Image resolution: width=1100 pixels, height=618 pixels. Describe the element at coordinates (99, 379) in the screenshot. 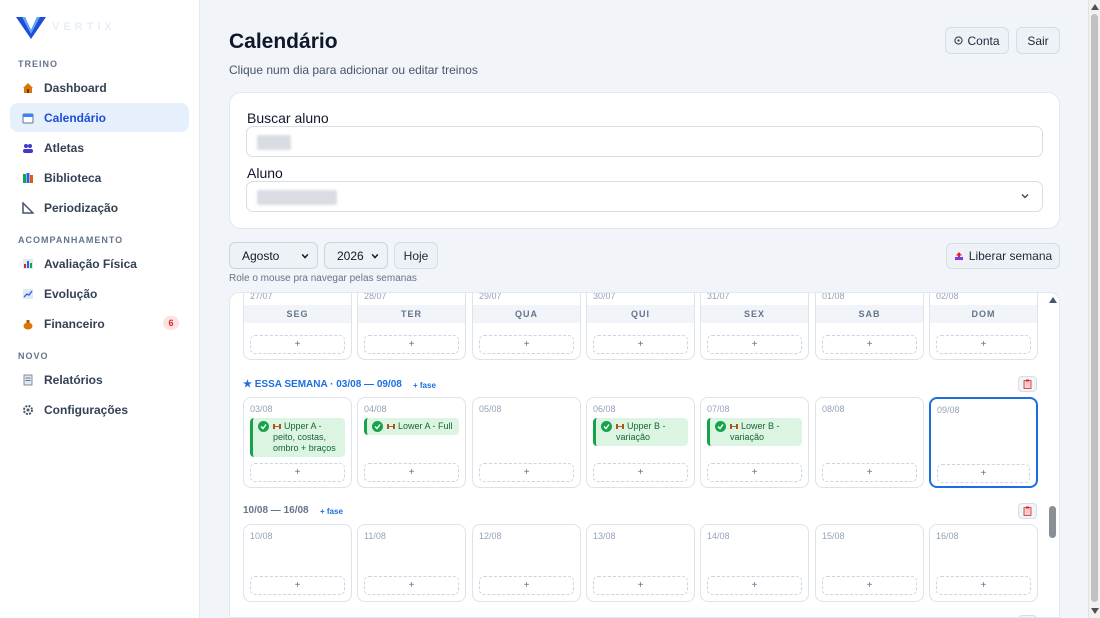

I see `sidebar-item-relatorios: Relatórios` at that location.